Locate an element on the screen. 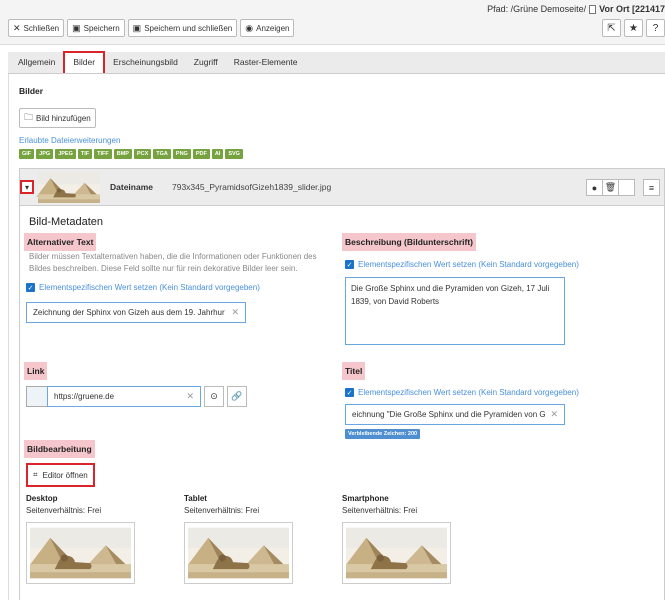 The image size is (665, 600). chevron-down-icon: ▾ is located at coordinates (26, 187).